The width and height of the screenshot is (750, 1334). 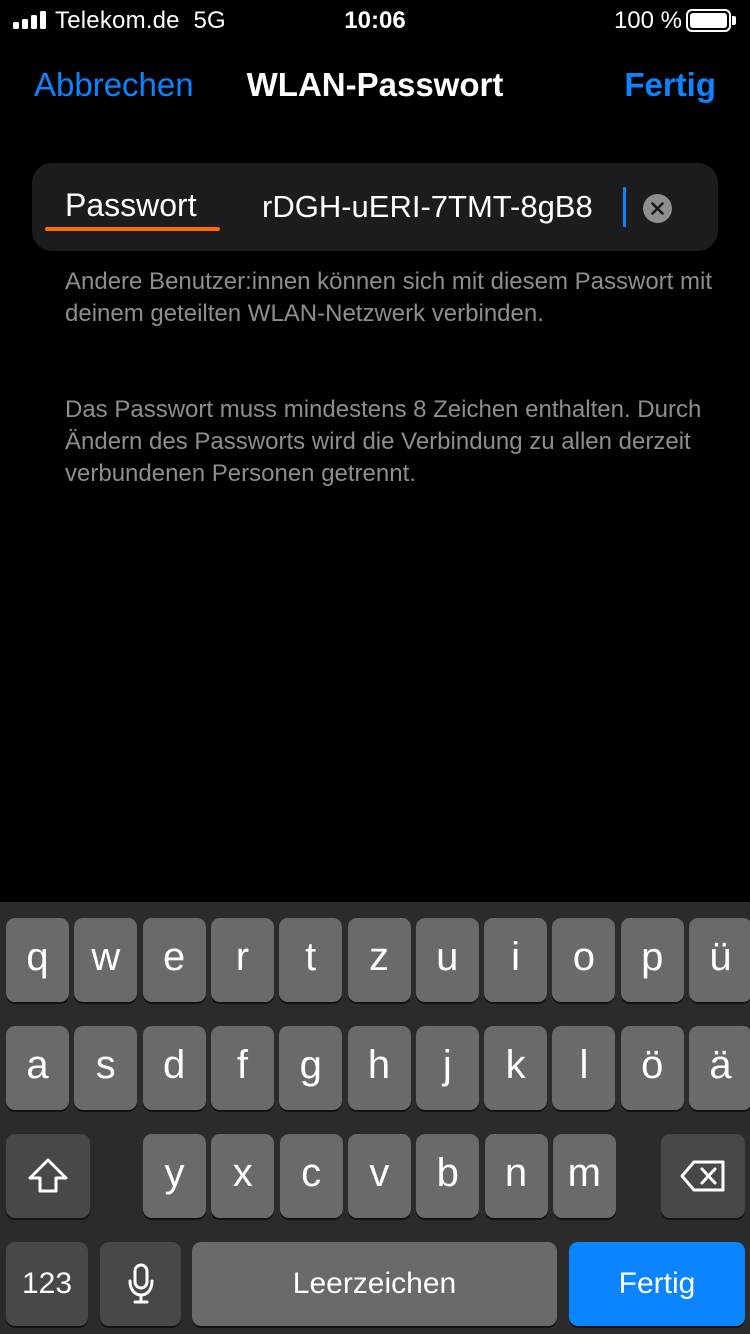 What do you see at coordinates (711, 20) in the screenshot?
I see `battery-icon` at bounding box center [711, 20].